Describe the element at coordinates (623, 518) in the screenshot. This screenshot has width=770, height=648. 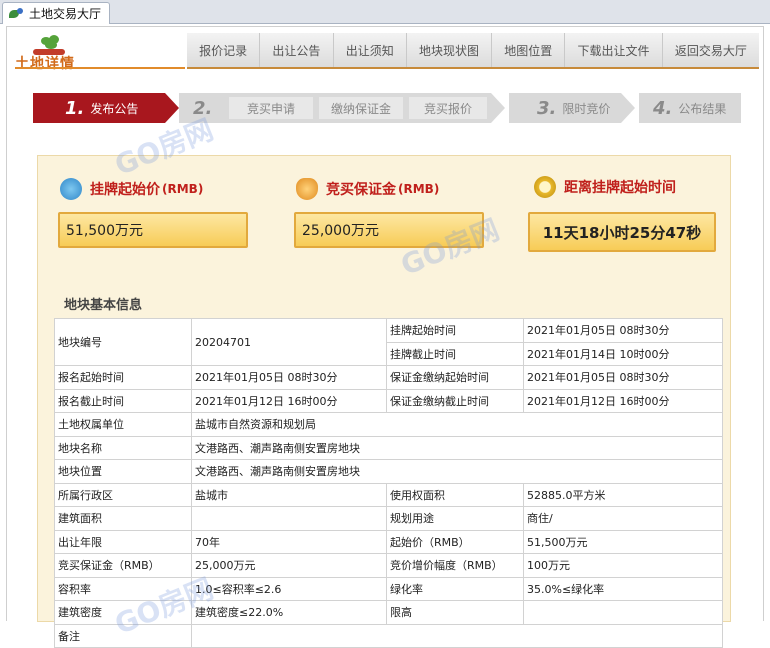
I see `table-value: 商住/` at that location.